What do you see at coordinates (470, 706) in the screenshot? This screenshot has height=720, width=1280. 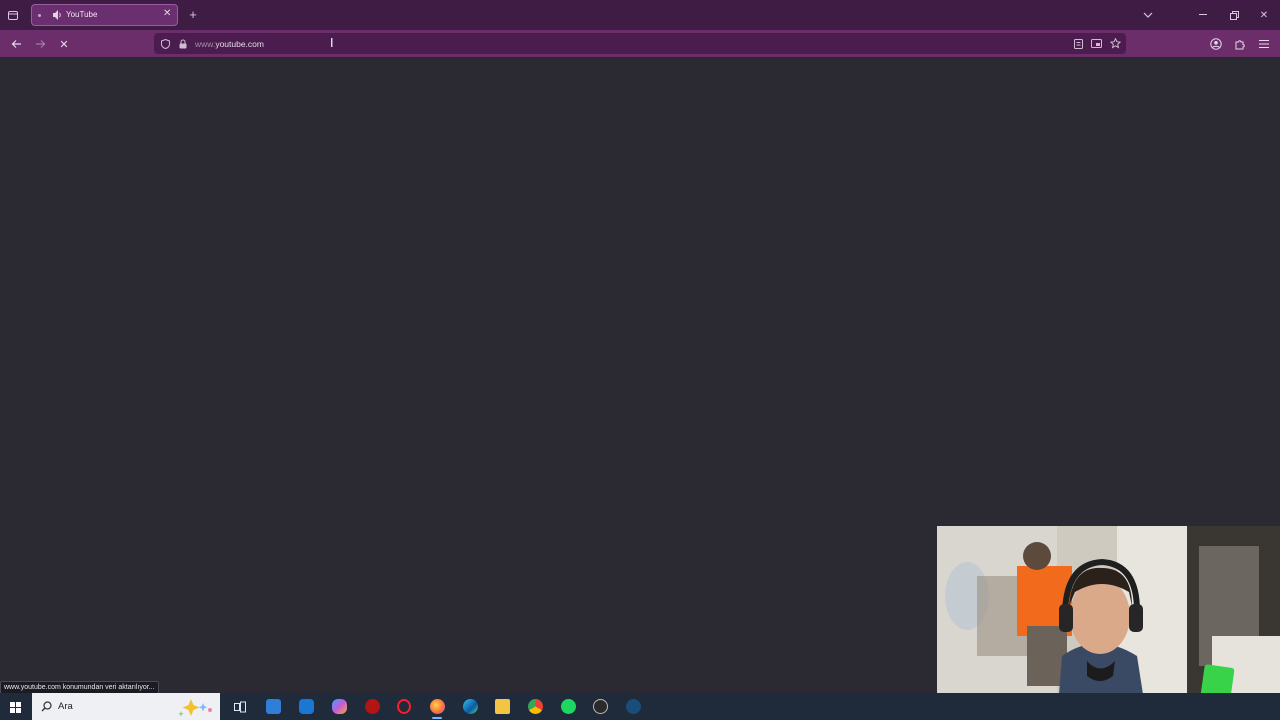 I see `edge-icon` at bounding box center [470, 706].